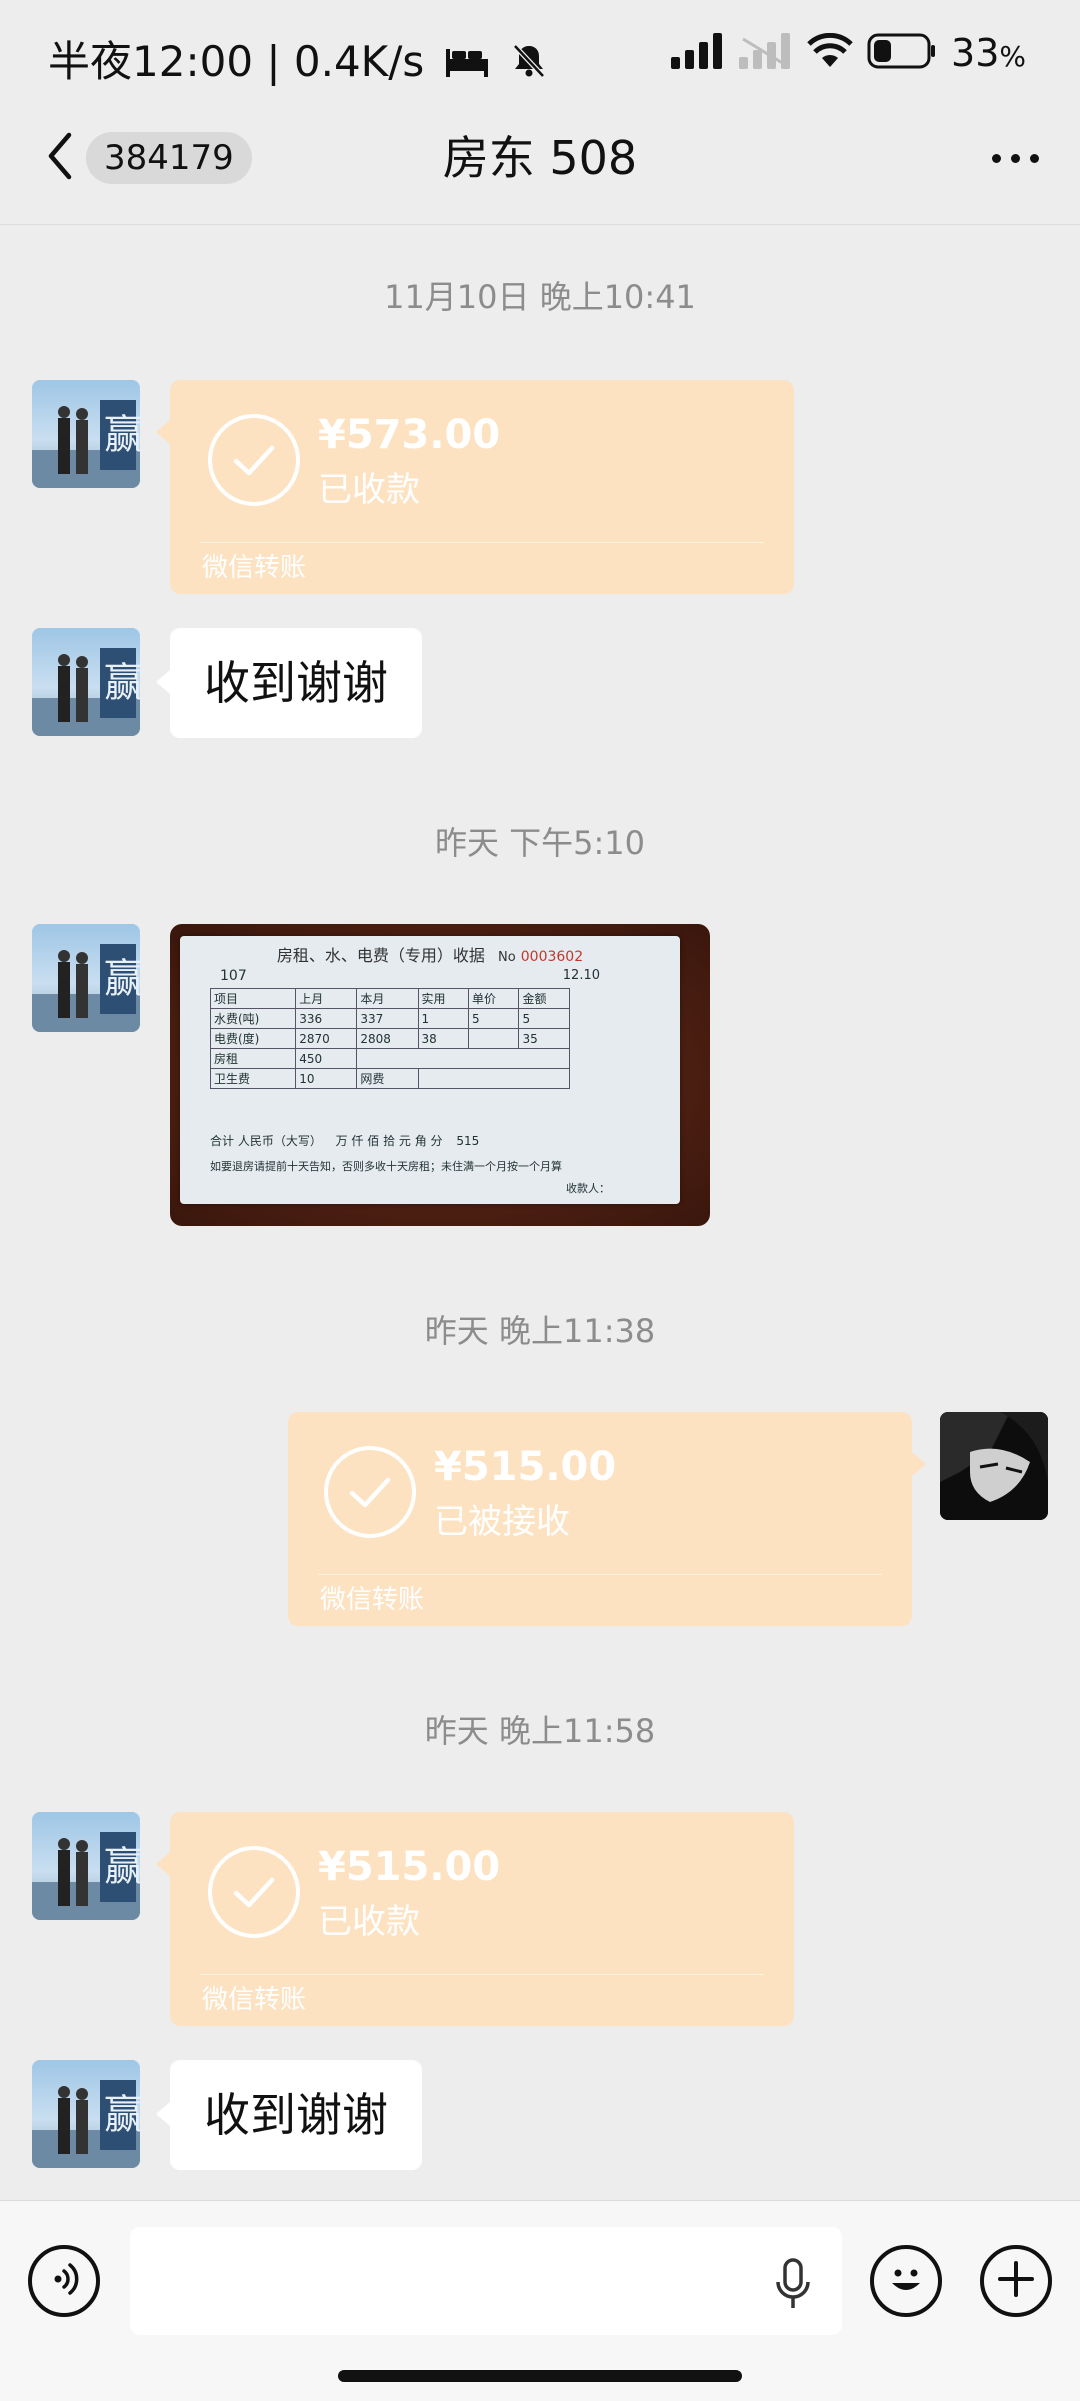 The height and width of the screenshot is (2401, 1080). What do you see at coordinates (386, 1166) in the screenshot?
I see `receipt-note: 如要退房请提前十天告知，否则多收十天房租；未住满一个月按一个月算` at bounding box center [386, 1166].